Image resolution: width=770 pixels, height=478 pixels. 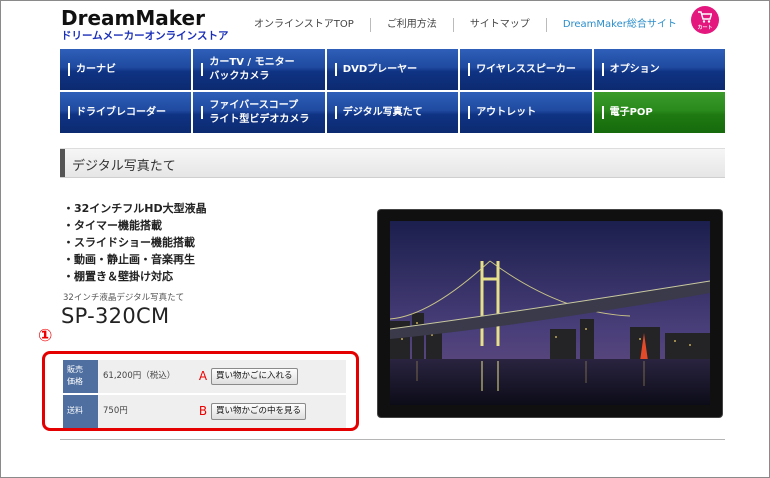 What do you see at coordinates (45, 336) in the screenshot?
I see `annotation-number: ①` at bounding box center [45, 336].